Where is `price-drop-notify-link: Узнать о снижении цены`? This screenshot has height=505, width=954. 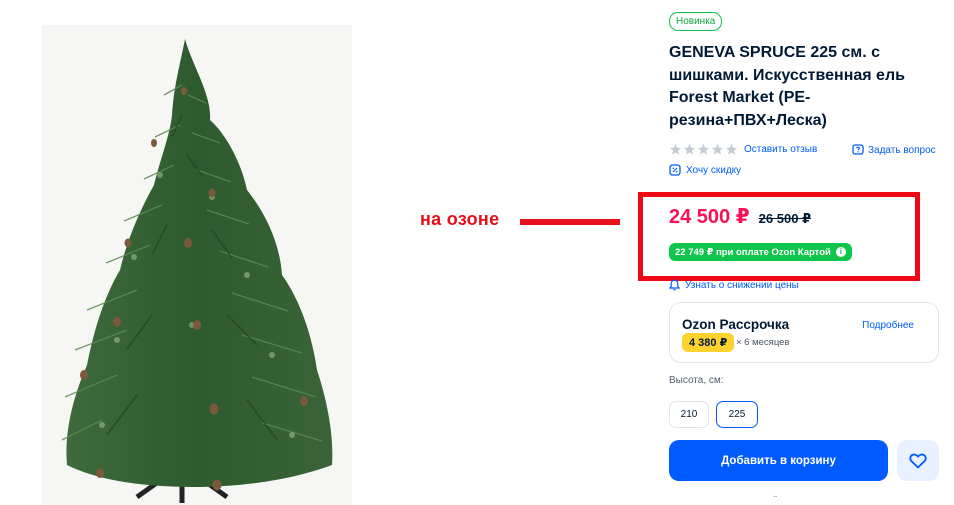 price-drop-notify-link: Узнать о снижении цены is located at coordinates (734, 285).